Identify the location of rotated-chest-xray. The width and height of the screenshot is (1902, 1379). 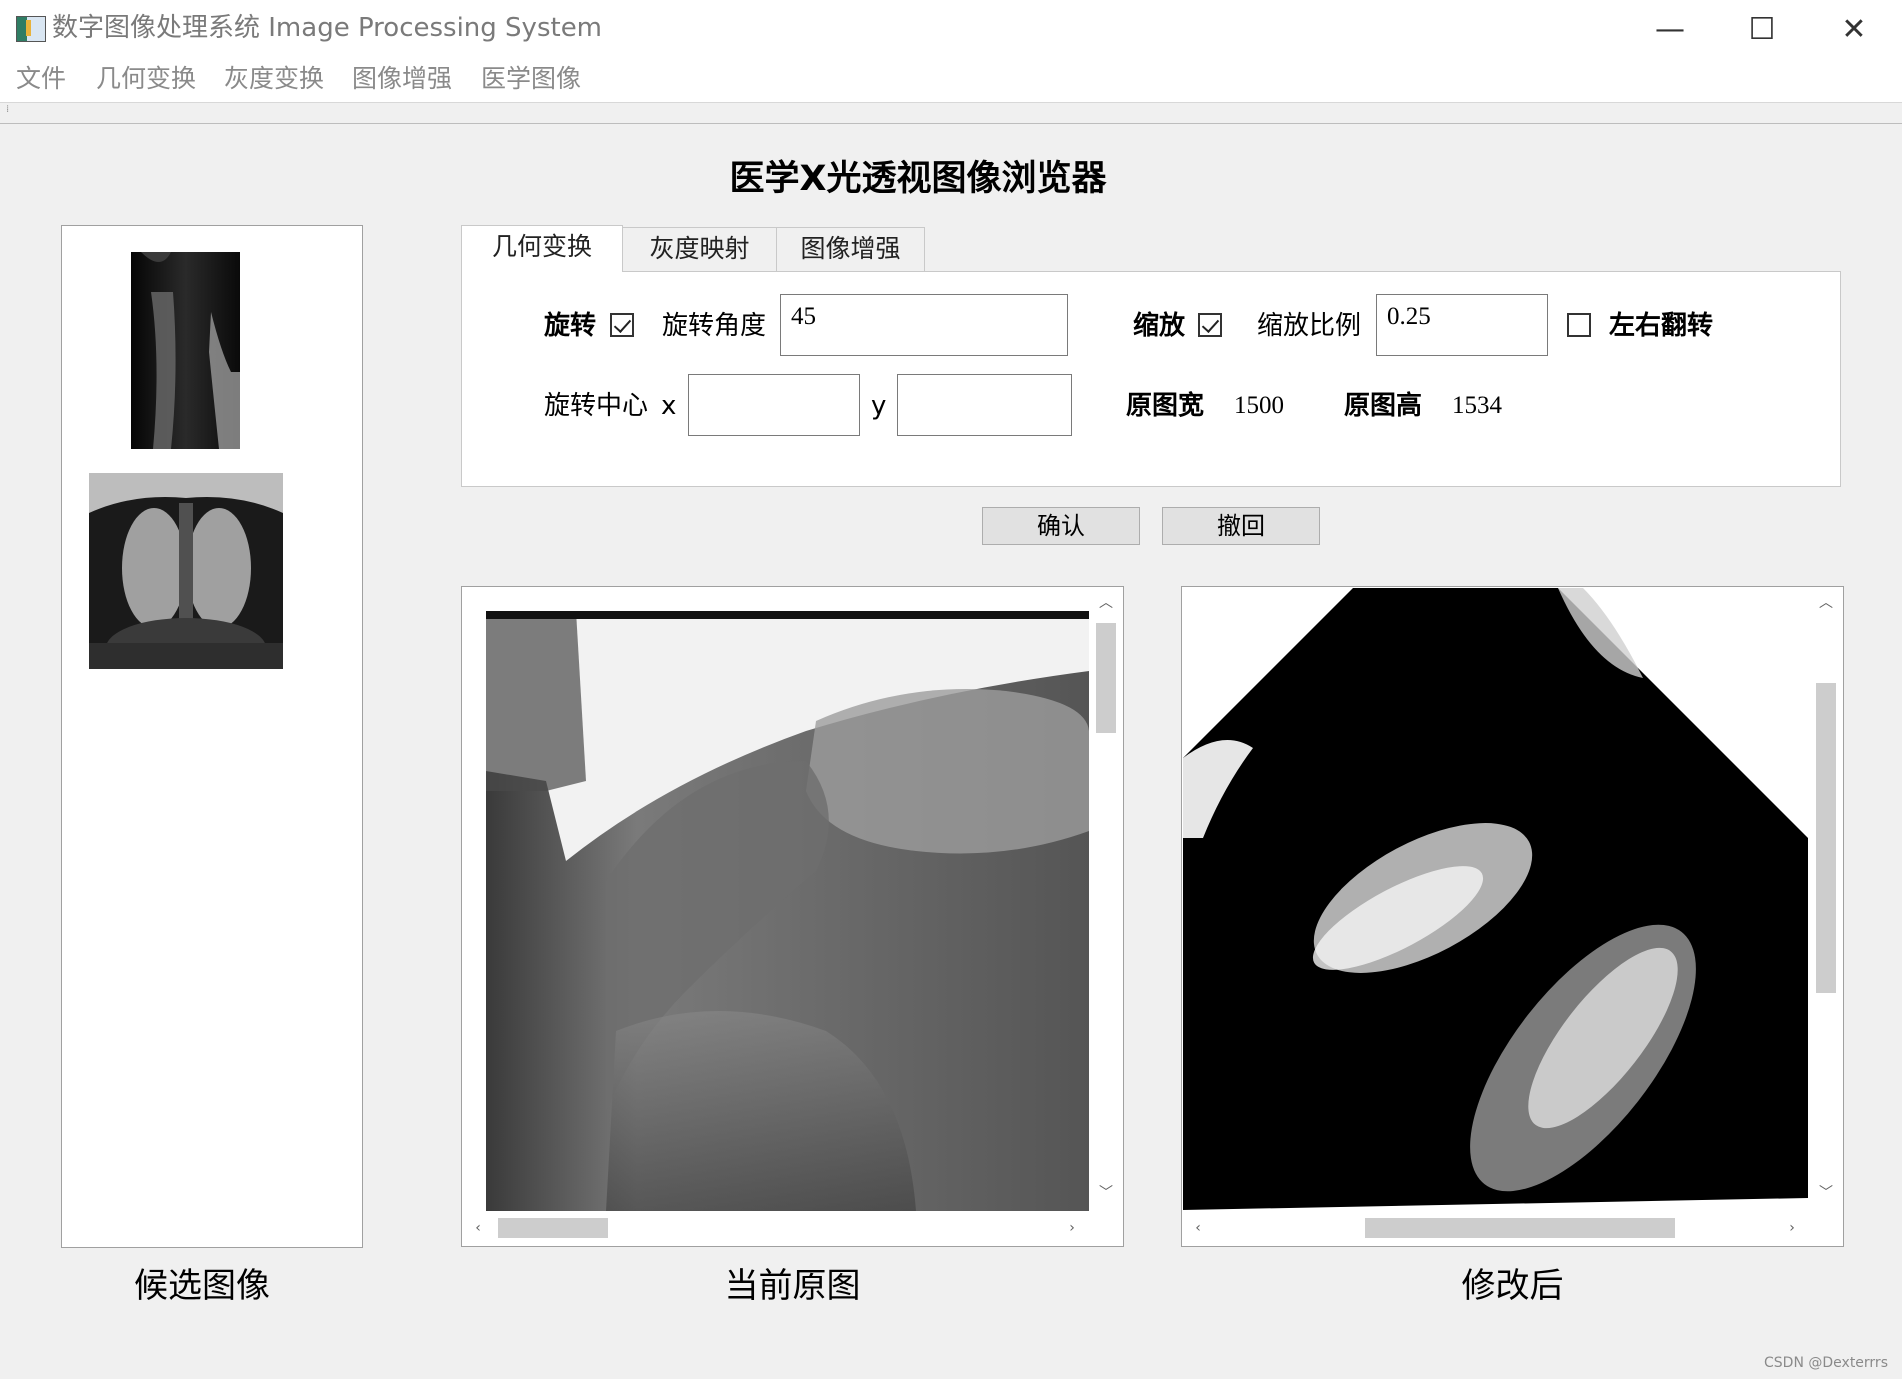
(1495, 899).